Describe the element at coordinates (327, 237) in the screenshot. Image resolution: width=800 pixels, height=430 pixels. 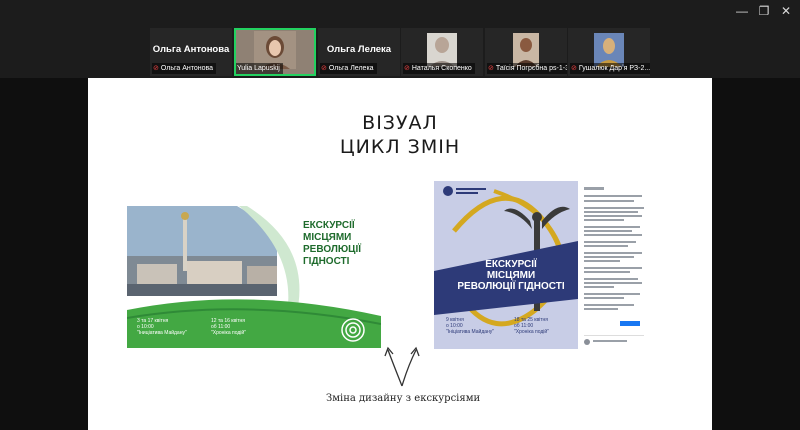
I see `poster-old-title-line: МІСЦЯМИ` at that location.